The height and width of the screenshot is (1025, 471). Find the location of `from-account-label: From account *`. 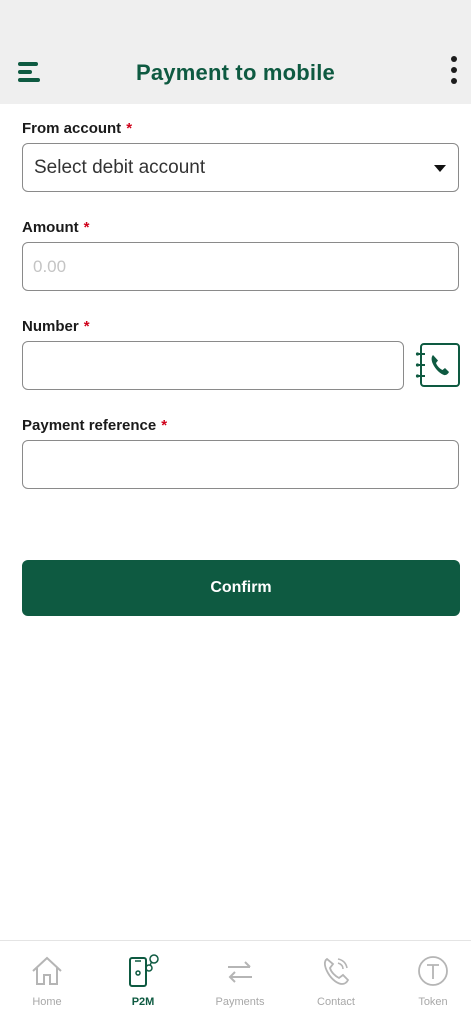

from-account-label: From account * is located at coordinates (77, 128).